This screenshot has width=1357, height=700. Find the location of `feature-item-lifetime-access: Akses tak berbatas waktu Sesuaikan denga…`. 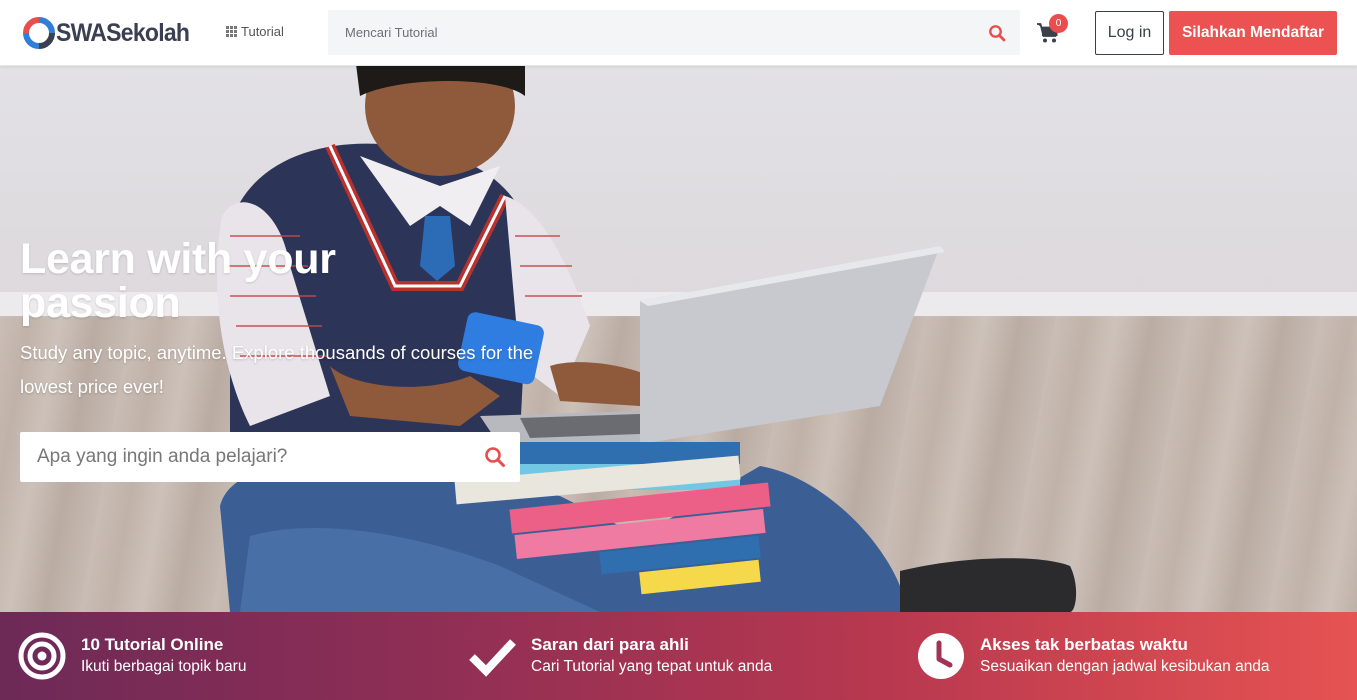

feature-item-lifetime-access: Akses tak berbatas waktu Sesuaikan denga… is located at coordinates (1093, 656).